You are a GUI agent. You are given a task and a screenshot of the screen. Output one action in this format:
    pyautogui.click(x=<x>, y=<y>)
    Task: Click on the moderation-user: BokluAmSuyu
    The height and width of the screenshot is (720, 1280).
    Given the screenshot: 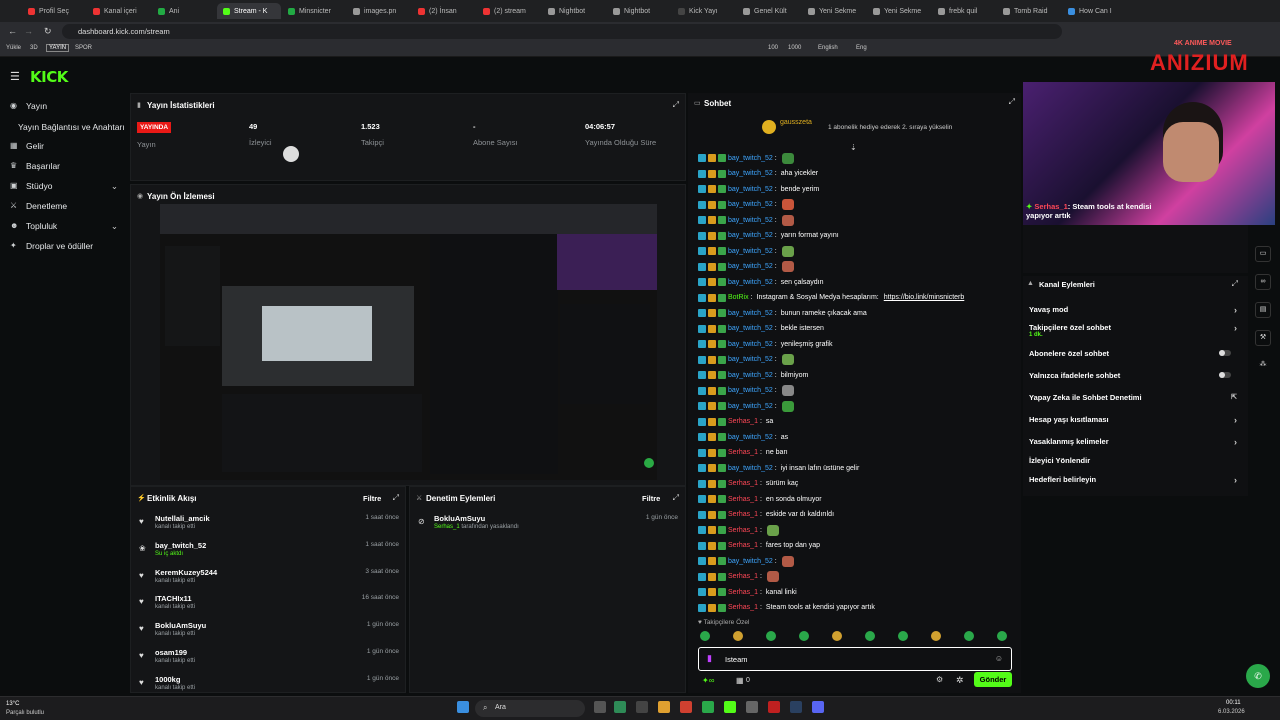 What is the action you would take?
    pyautogui.click(x=459, y=518)
    